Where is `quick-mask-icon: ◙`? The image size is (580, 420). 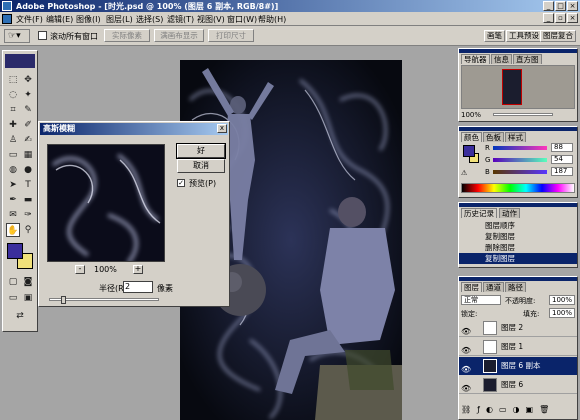 quick-mask-icon: ◙ is located at coordinates (28, 282).